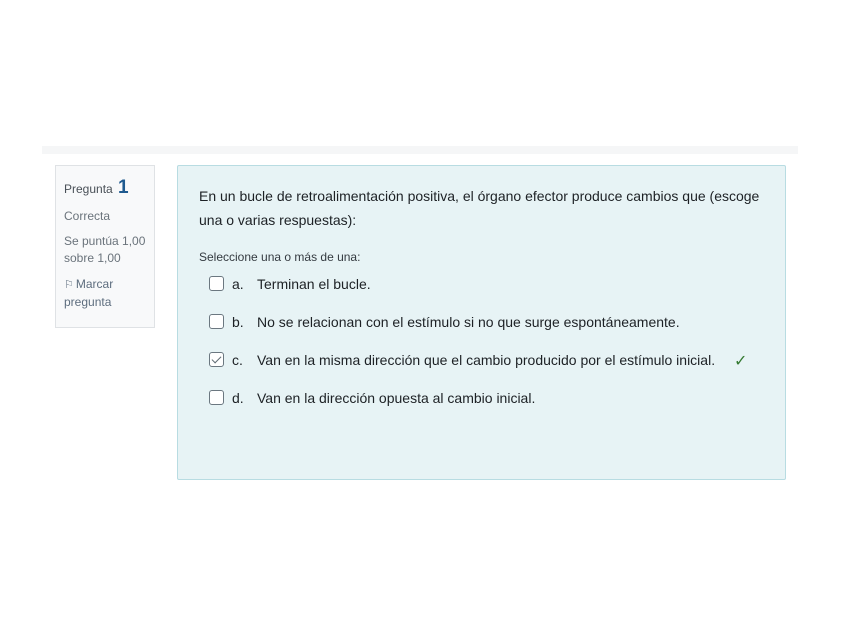  I want to click on question-label: Pregunta, so click(88, 189).